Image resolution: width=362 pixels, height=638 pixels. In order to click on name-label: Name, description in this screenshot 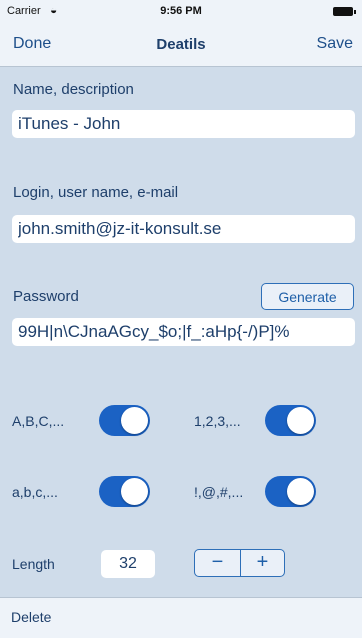, I will do `click(73, 89)`.